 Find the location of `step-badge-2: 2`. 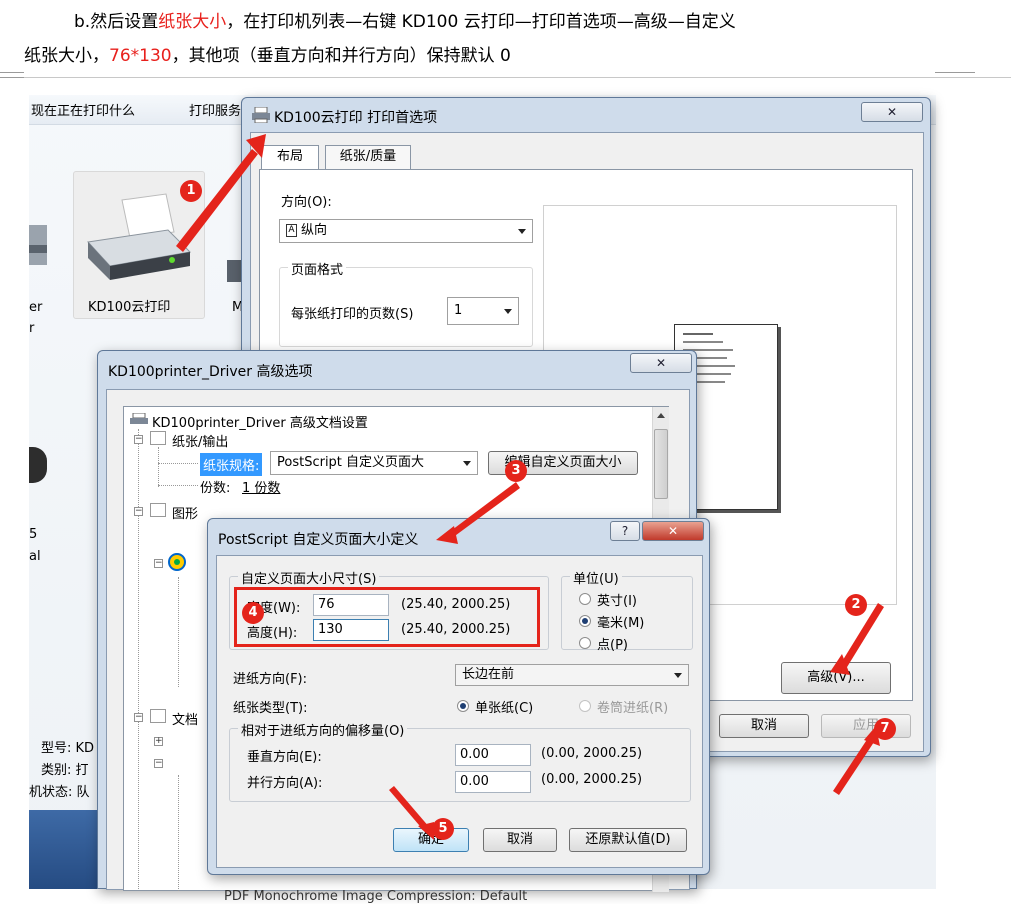

step-badge-2: 2 is located at coordinates (856, 605).